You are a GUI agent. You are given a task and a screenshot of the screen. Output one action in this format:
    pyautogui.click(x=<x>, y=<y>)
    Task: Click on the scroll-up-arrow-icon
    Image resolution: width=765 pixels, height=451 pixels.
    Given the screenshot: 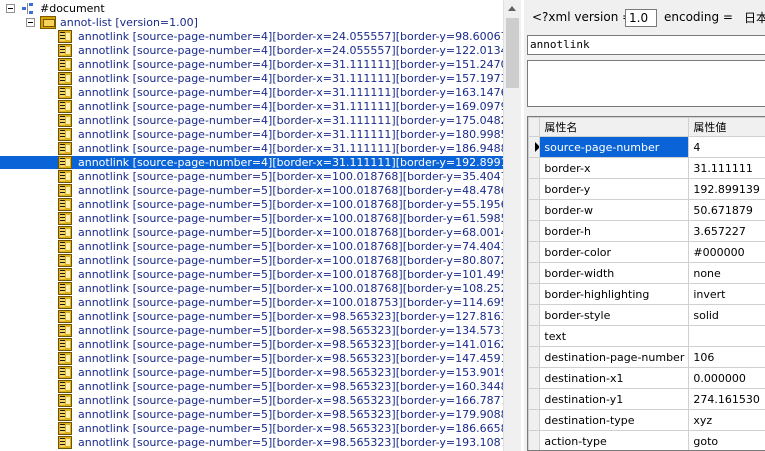 What is the action you would take?
    pyautogui.click(x=512, y=8)
    